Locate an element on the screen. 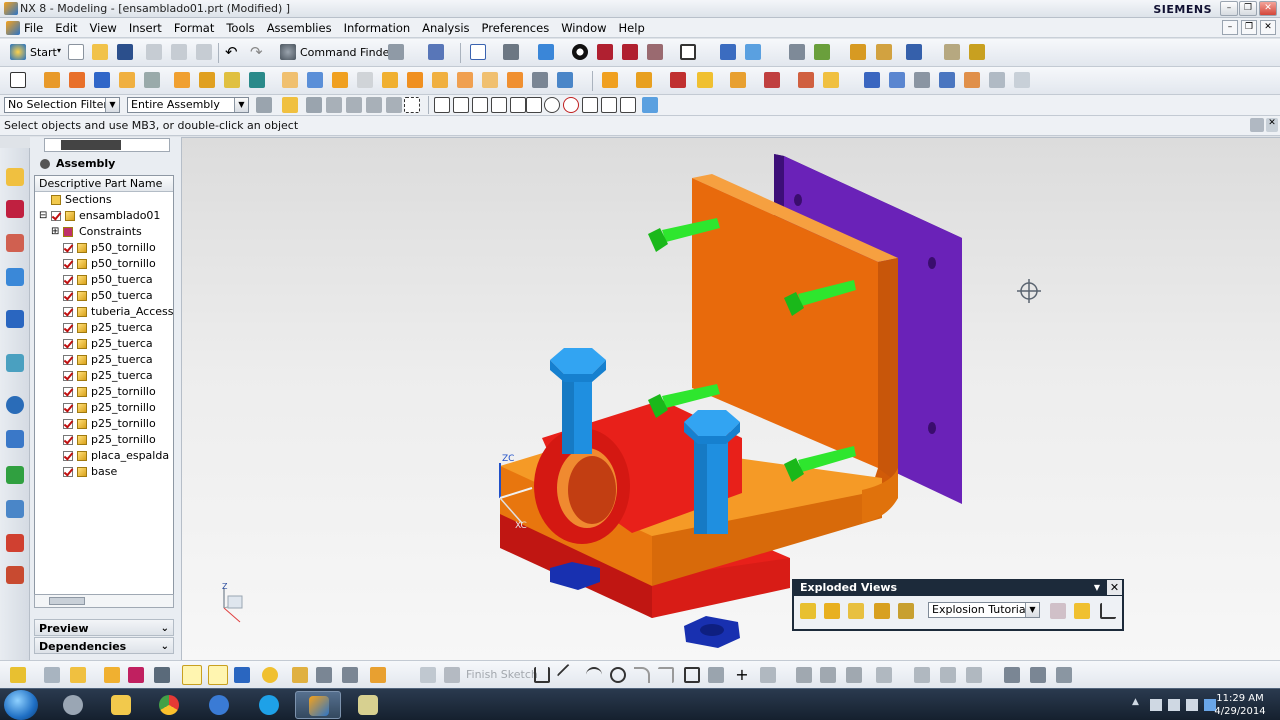  doc-close-button: ✕ is located at coordinates (1268, 27).